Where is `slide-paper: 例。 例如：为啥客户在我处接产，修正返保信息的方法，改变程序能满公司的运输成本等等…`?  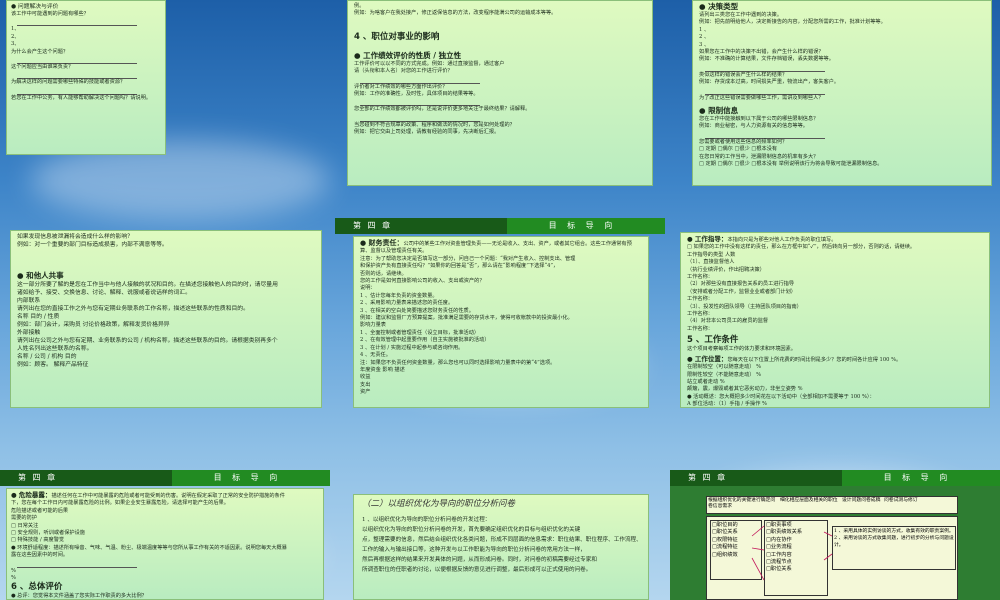
slide-paper: 例。 例如：为啥客户在我处接产，修正返保信息的方法，改变程序能满公司的运输成本等等… is located at coordinates (500, 93).